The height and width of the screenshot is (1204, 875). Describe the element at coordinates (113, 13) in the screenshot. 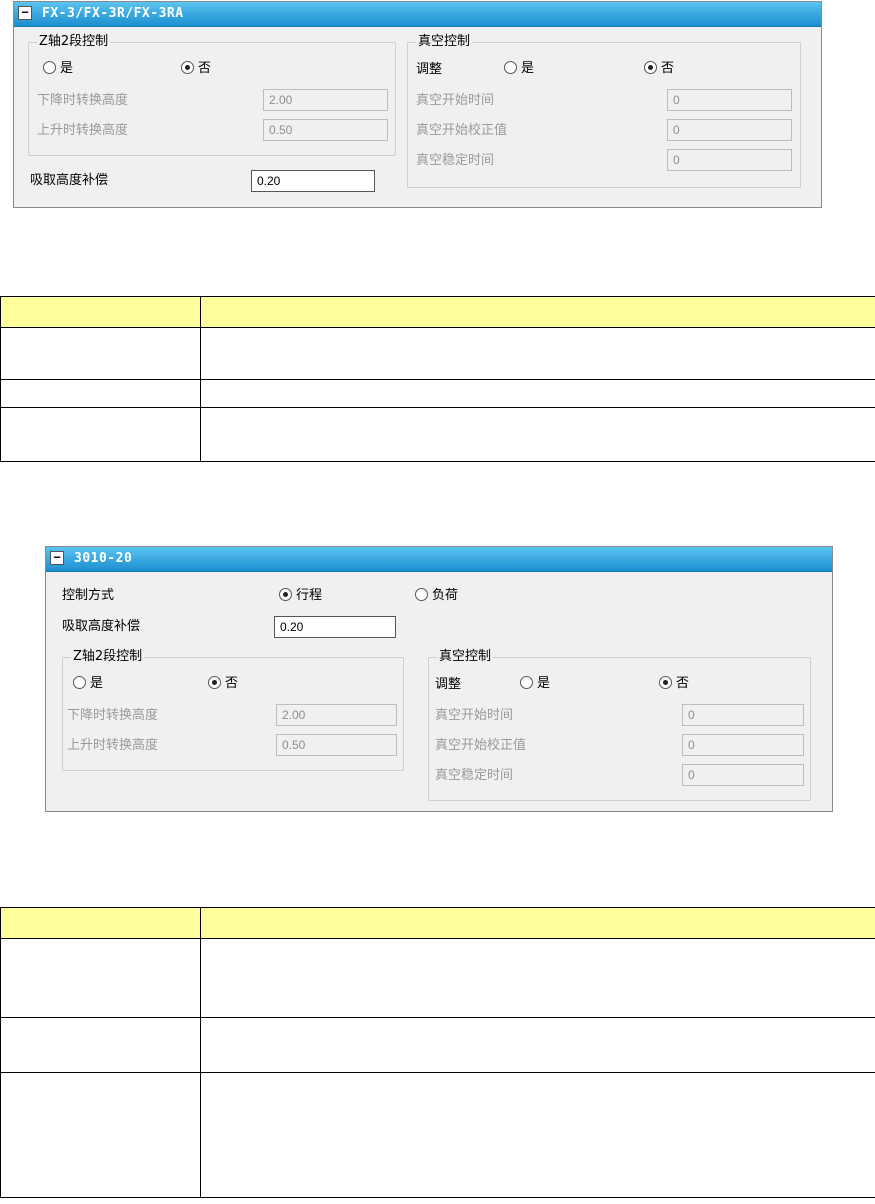

I see `panel-title: FX-3/FX-3R/FX-3RA` at that location.